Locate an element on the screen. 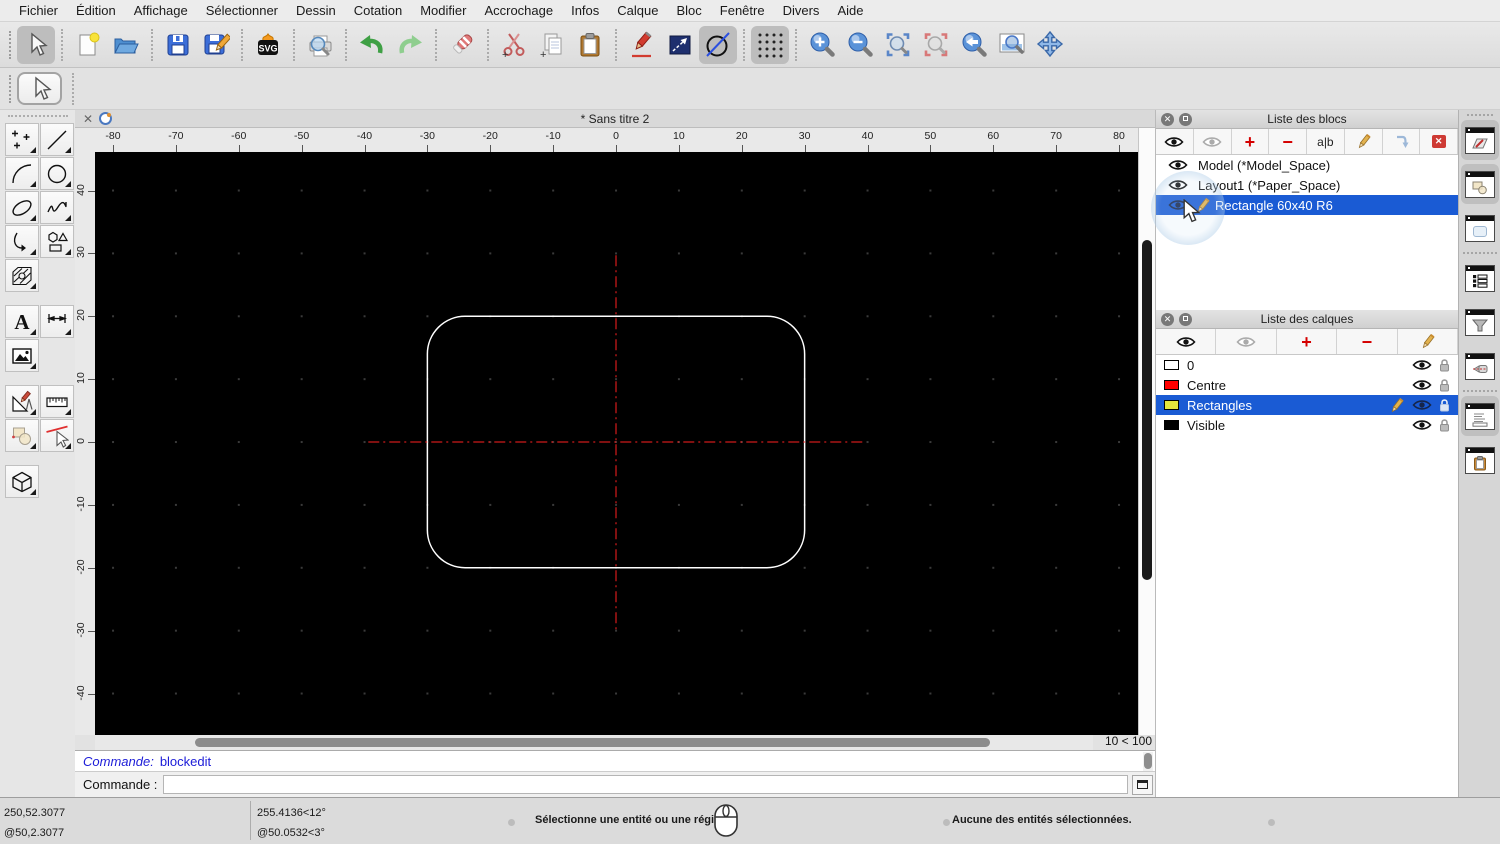  tool-dimension-button is located at coordinates (57, 321).